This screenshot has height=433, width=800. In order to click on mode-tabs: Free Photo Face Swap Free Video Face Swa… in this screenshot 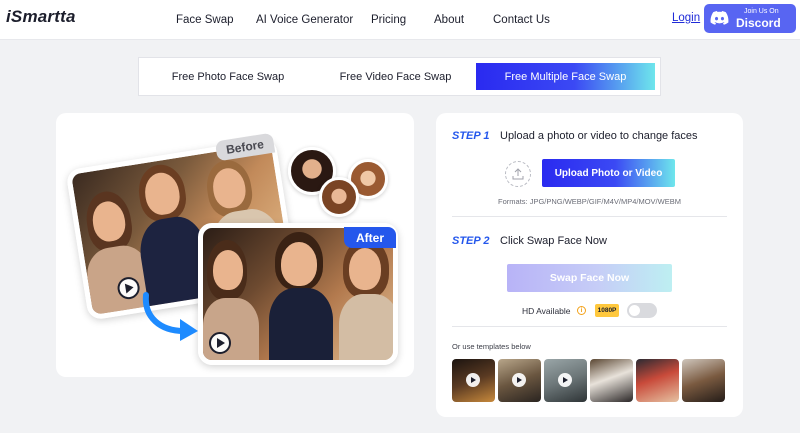, I will do `click(399, 76)`.